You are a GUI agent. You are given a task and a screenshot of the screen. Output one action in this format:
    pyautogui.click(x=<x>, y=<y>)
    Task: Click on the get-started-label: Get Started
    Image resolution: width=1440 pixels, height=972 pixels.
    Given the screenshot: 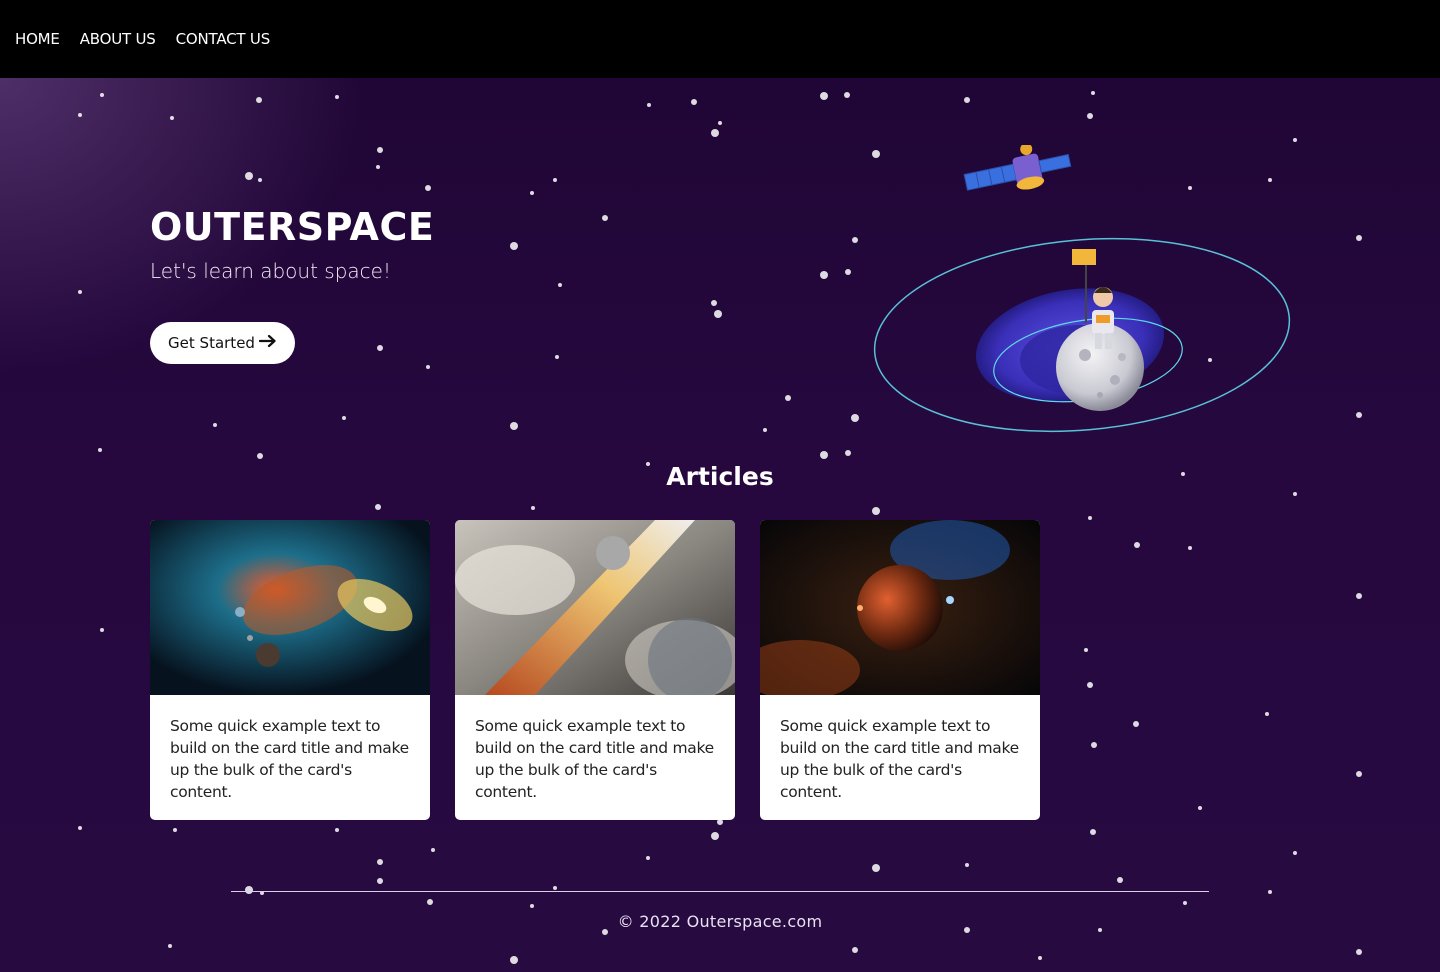 What is the action you would take?
    pyautogui.click(x=211, y=343)
    